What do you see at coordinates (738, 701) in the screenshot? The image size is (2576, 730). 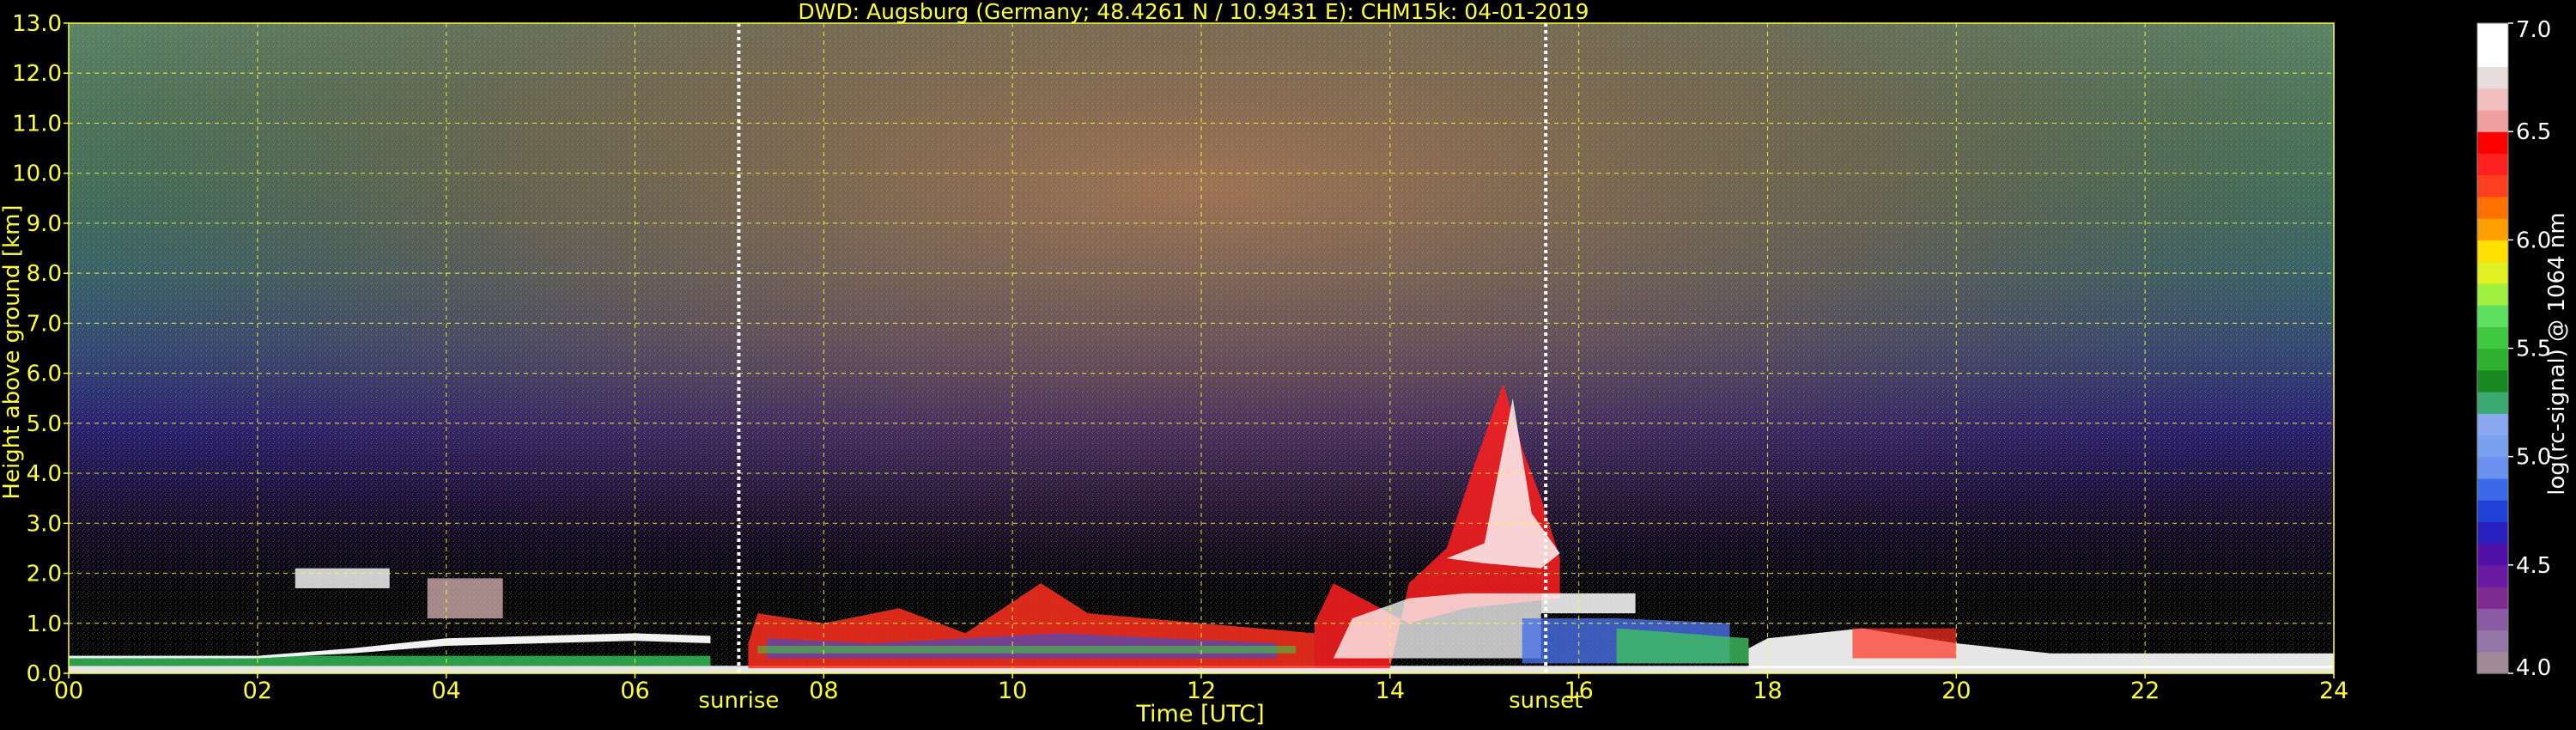 I see `sun-label: sunrise` at bounding box center [738, 701].